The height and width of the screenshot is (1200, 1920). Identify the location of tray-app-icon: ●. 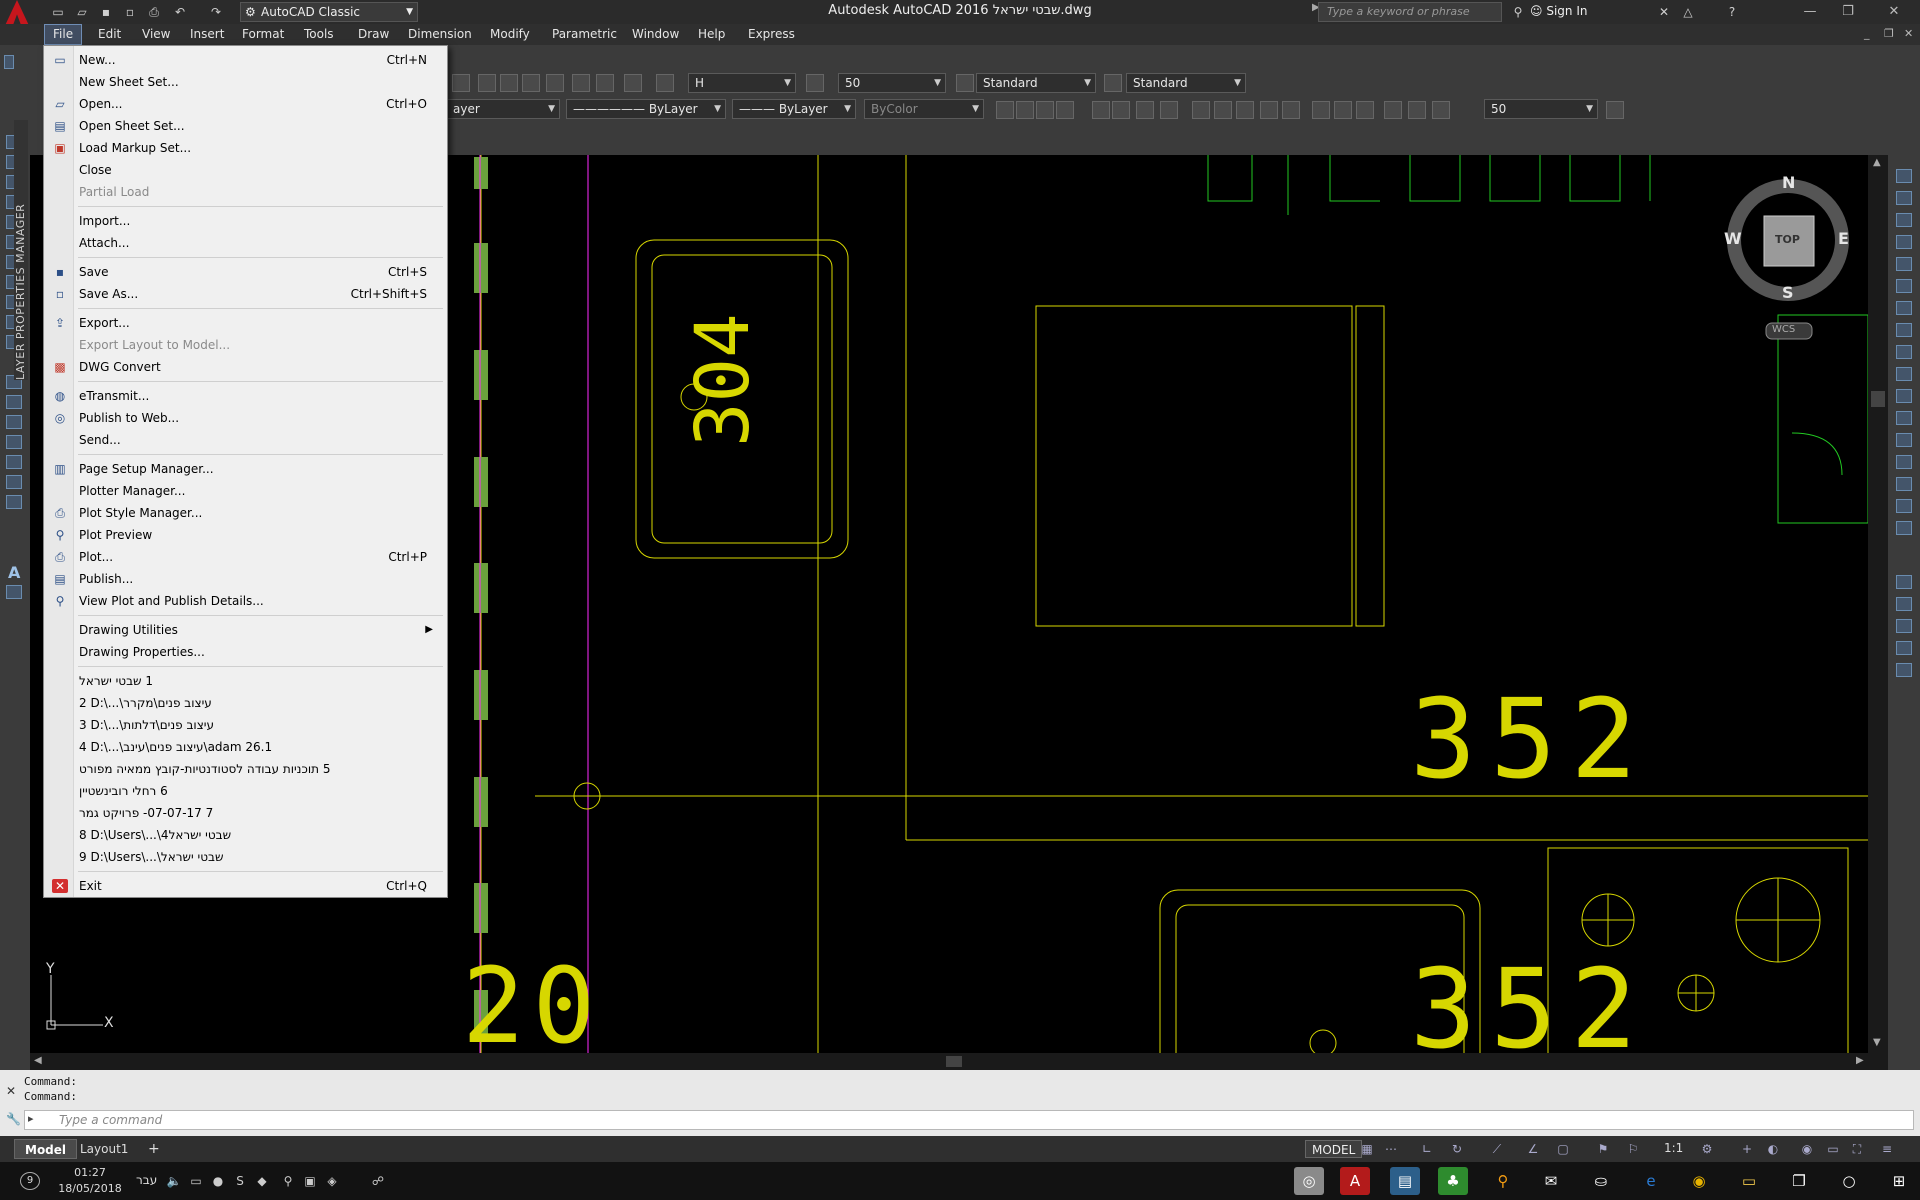
(218, 1181).